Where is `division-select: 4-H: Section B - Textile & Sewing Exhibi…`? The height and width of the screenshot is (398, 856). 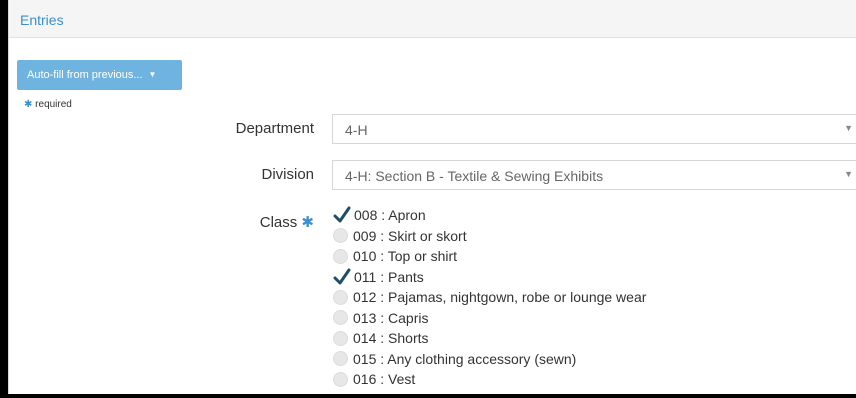 division-select: 4-H: Section B - Textile & Sewing Exhibi… is located at coordinates (594, 175).